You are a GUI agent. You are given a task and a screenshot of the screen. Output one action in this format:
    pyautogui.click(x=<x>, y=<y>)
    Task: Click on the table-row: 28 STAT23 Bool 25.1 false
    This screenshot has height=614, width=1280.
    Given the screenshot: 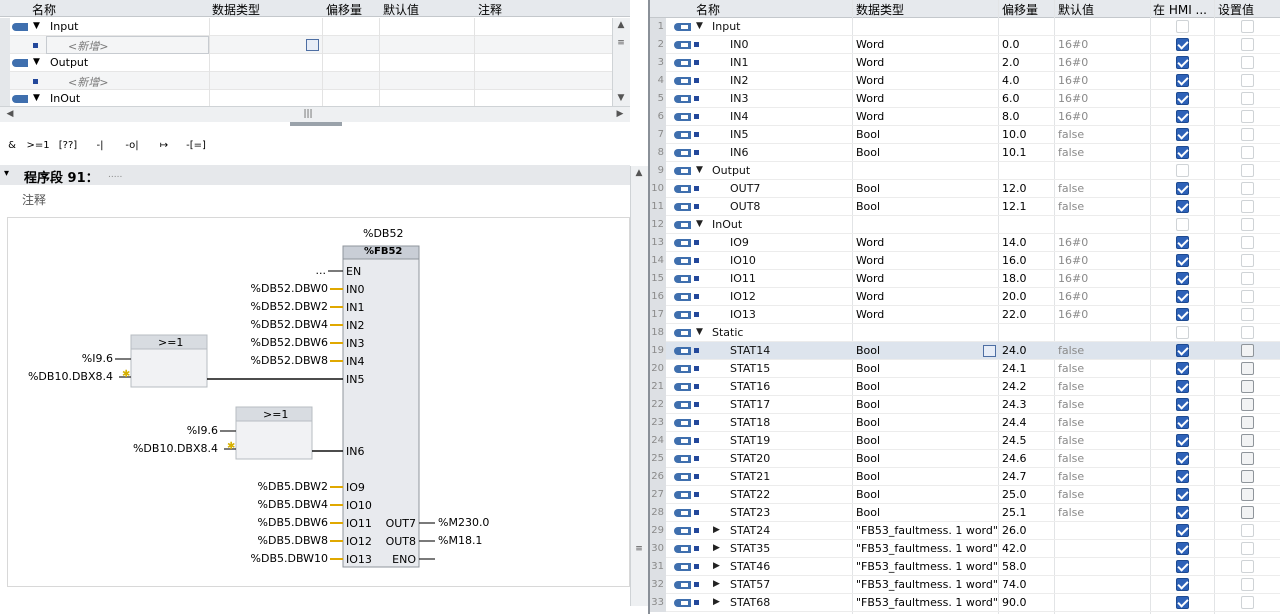 What is the action you would take?
    pyautogui.click(x=965, y=513)
    